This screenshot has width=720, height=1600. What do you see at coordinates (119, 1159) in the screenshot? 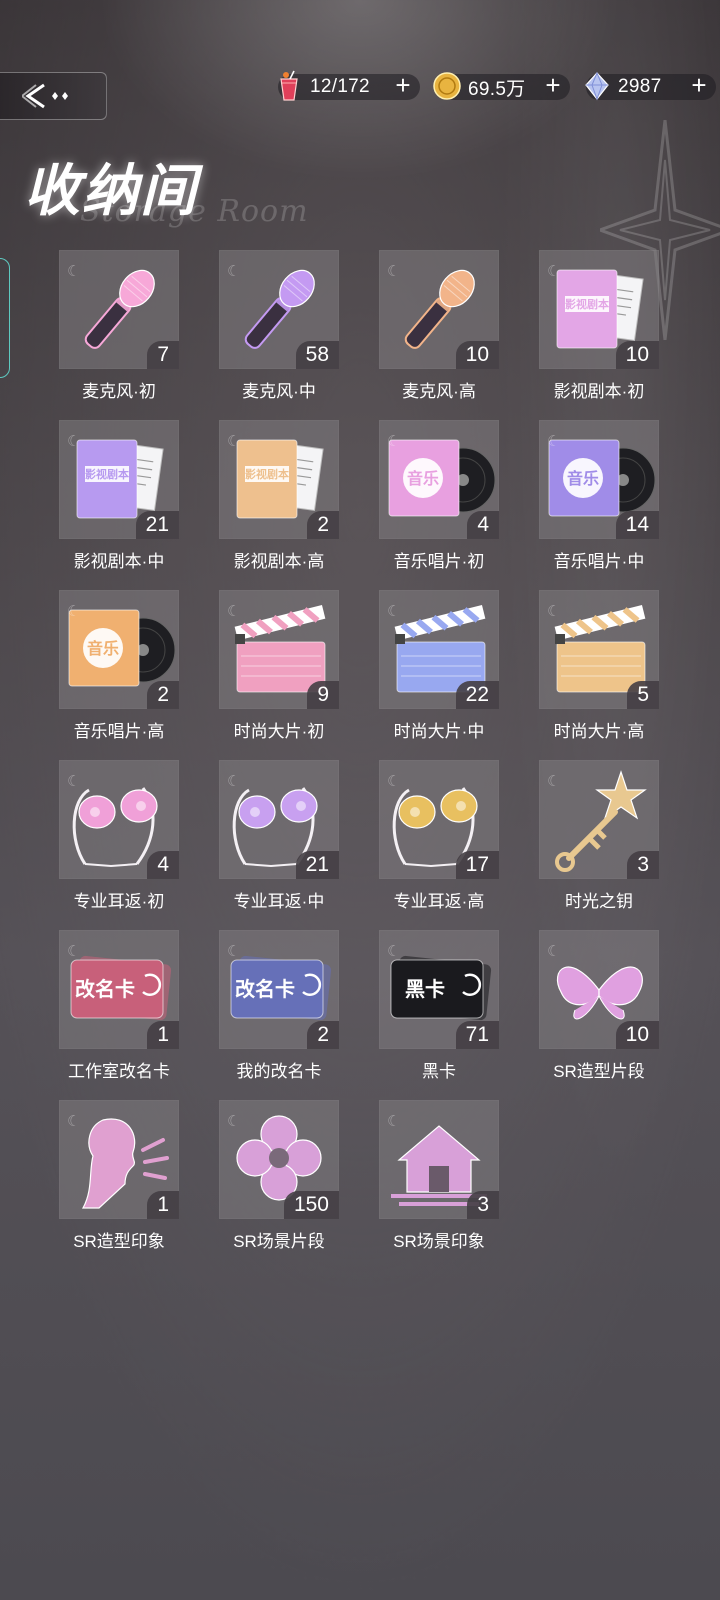
I see `item-tile: ☾ 1` at bounding box center [119, 1159].